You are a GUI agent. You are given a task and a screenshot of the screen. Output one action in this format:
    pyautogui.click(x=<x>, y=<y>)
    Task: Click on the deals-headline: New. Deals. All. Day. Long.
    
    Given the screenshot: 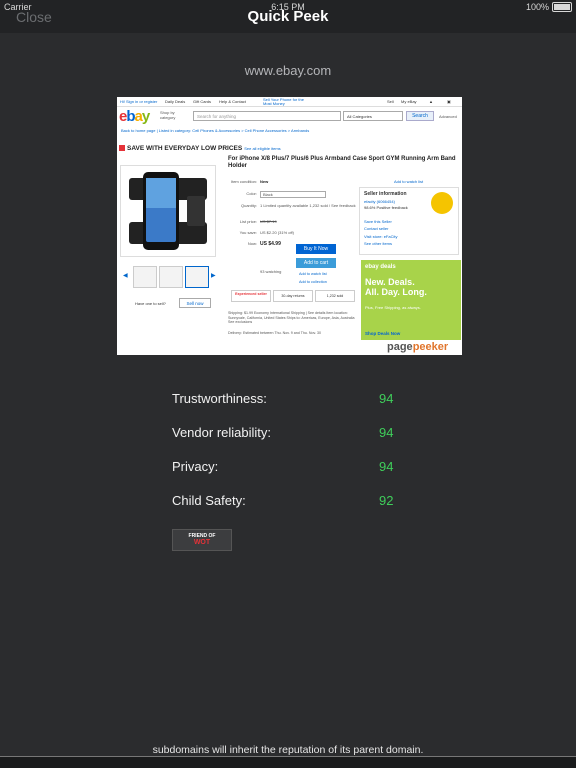 What is the action you would take?
    pyautogui.click(x=396, y=287)
    